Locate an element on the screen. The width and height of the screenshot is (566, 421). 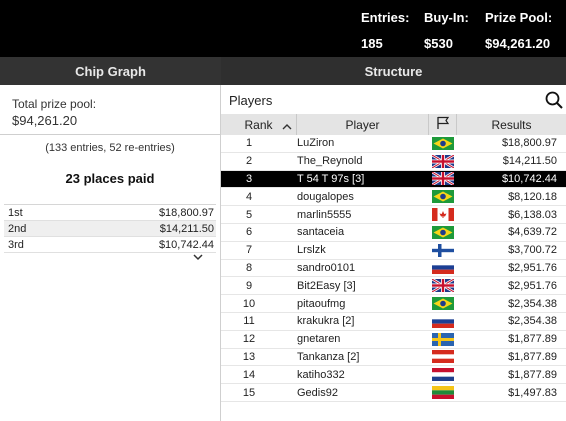
player-row: 8 sandro0101 $2,951.76 is located at coordinates (393, 269).